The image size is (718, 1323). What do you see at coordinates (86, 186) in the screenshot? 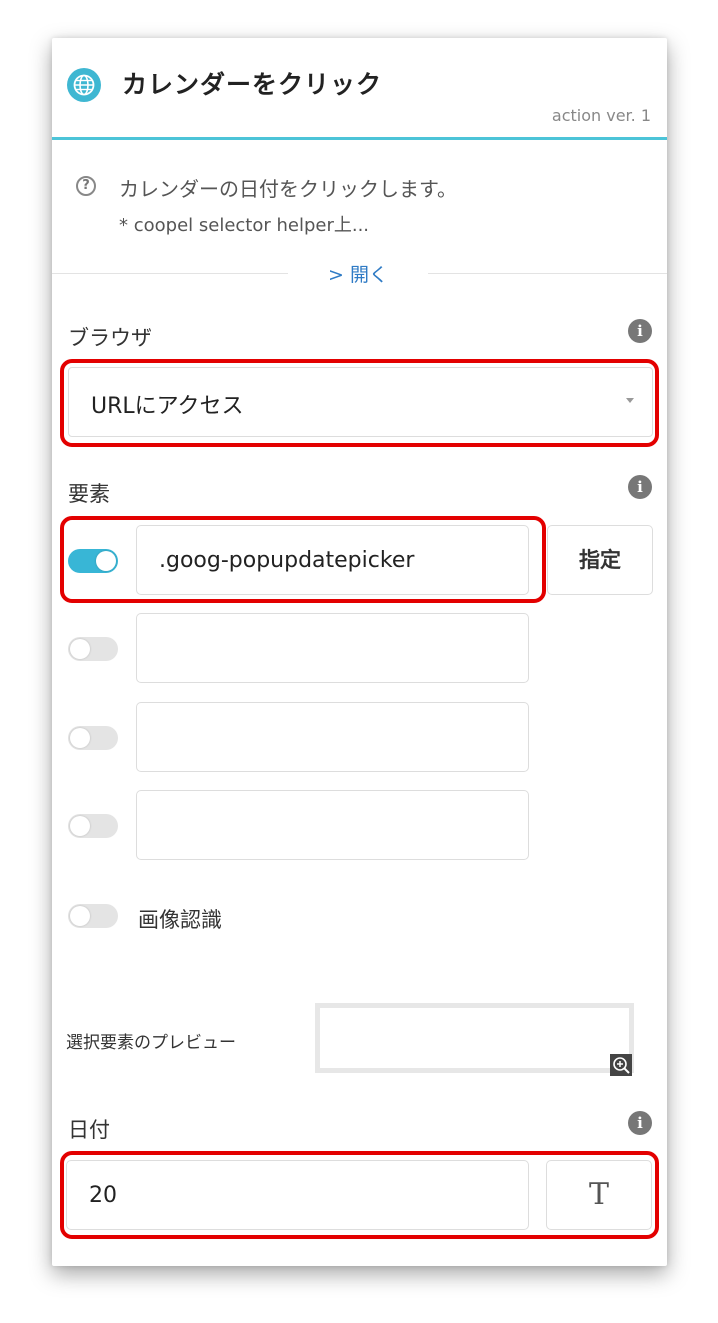
I see `help-circle-icon: ?` at bounding box center [86, 186].